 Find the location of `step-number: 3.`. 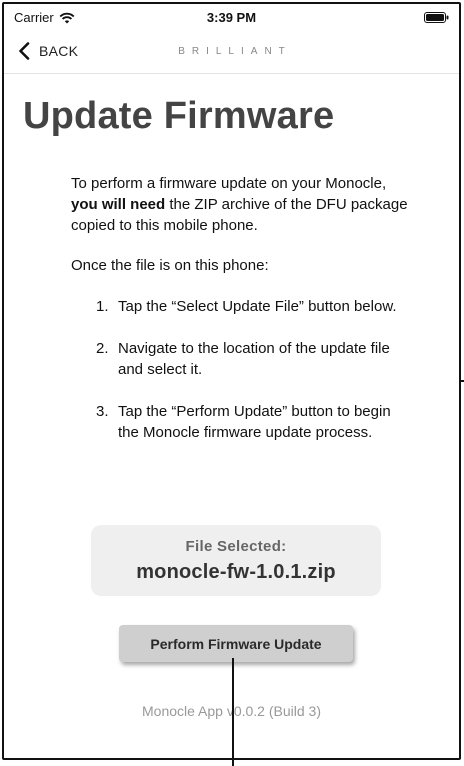

step-number: 3. is located at coordinates (102, 411).